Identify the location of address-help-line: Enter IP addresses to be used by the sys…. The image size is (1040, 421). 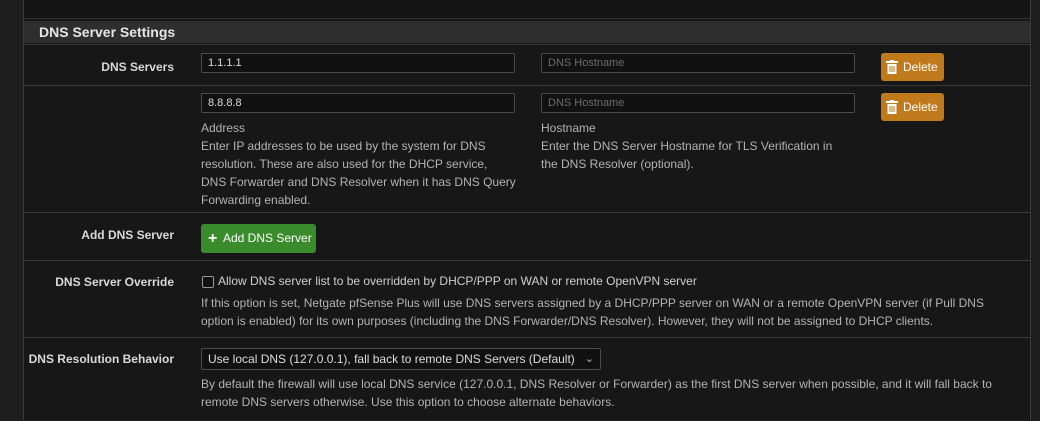
(343, 146).